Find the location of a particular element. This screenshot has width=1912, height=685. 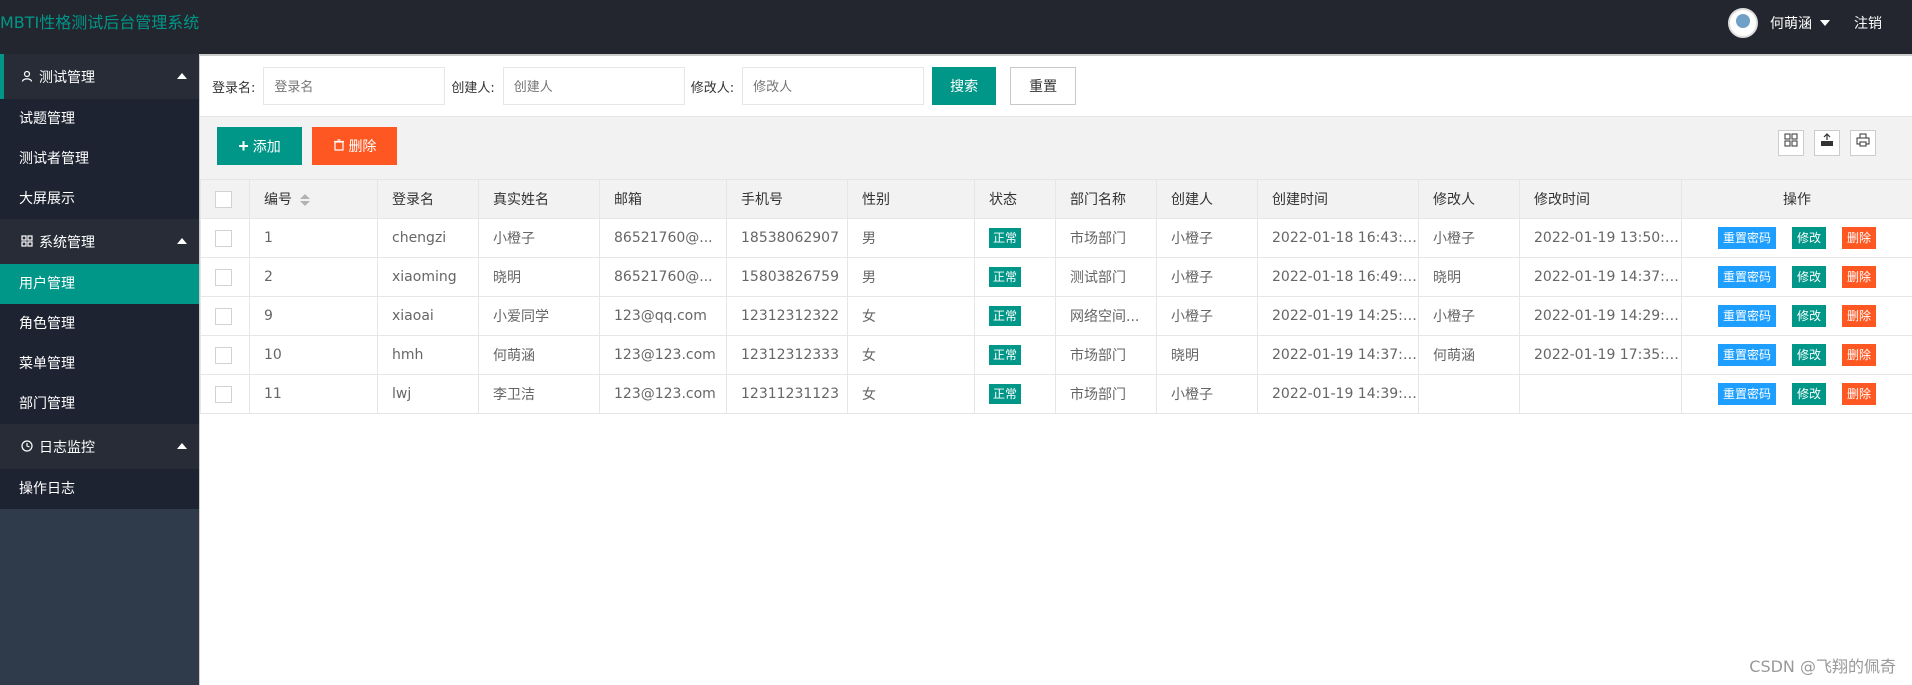

sidebar-item-questions: 试题管理 is located at coordinates (99, 119).